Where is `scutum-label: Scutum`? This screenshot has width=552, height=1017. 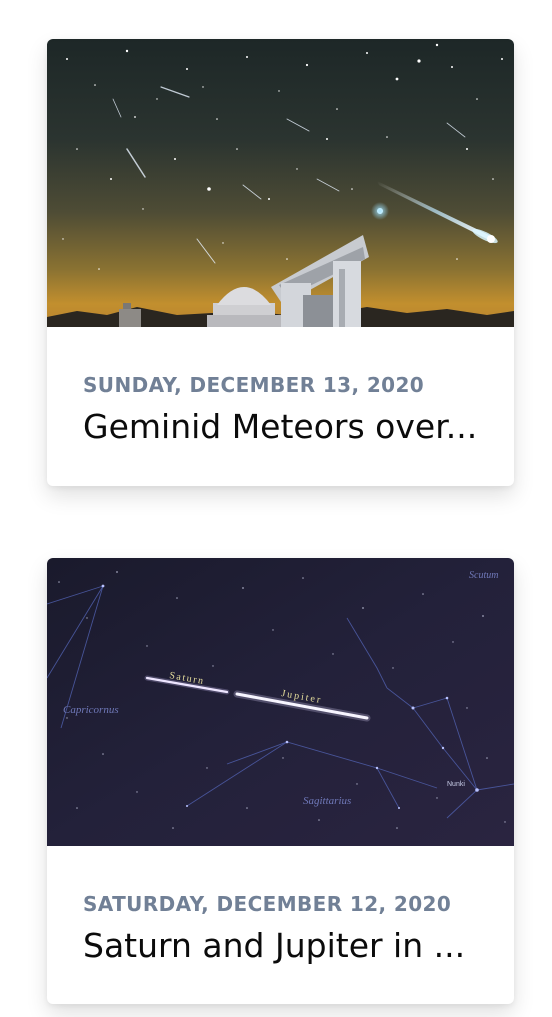 scutum-label: Scutum is located at coordinates (483, 575).